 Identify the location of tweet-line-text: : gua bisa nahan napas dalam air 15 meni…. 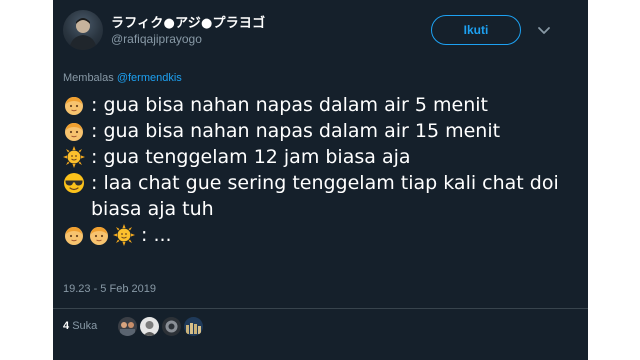
(296, 131).